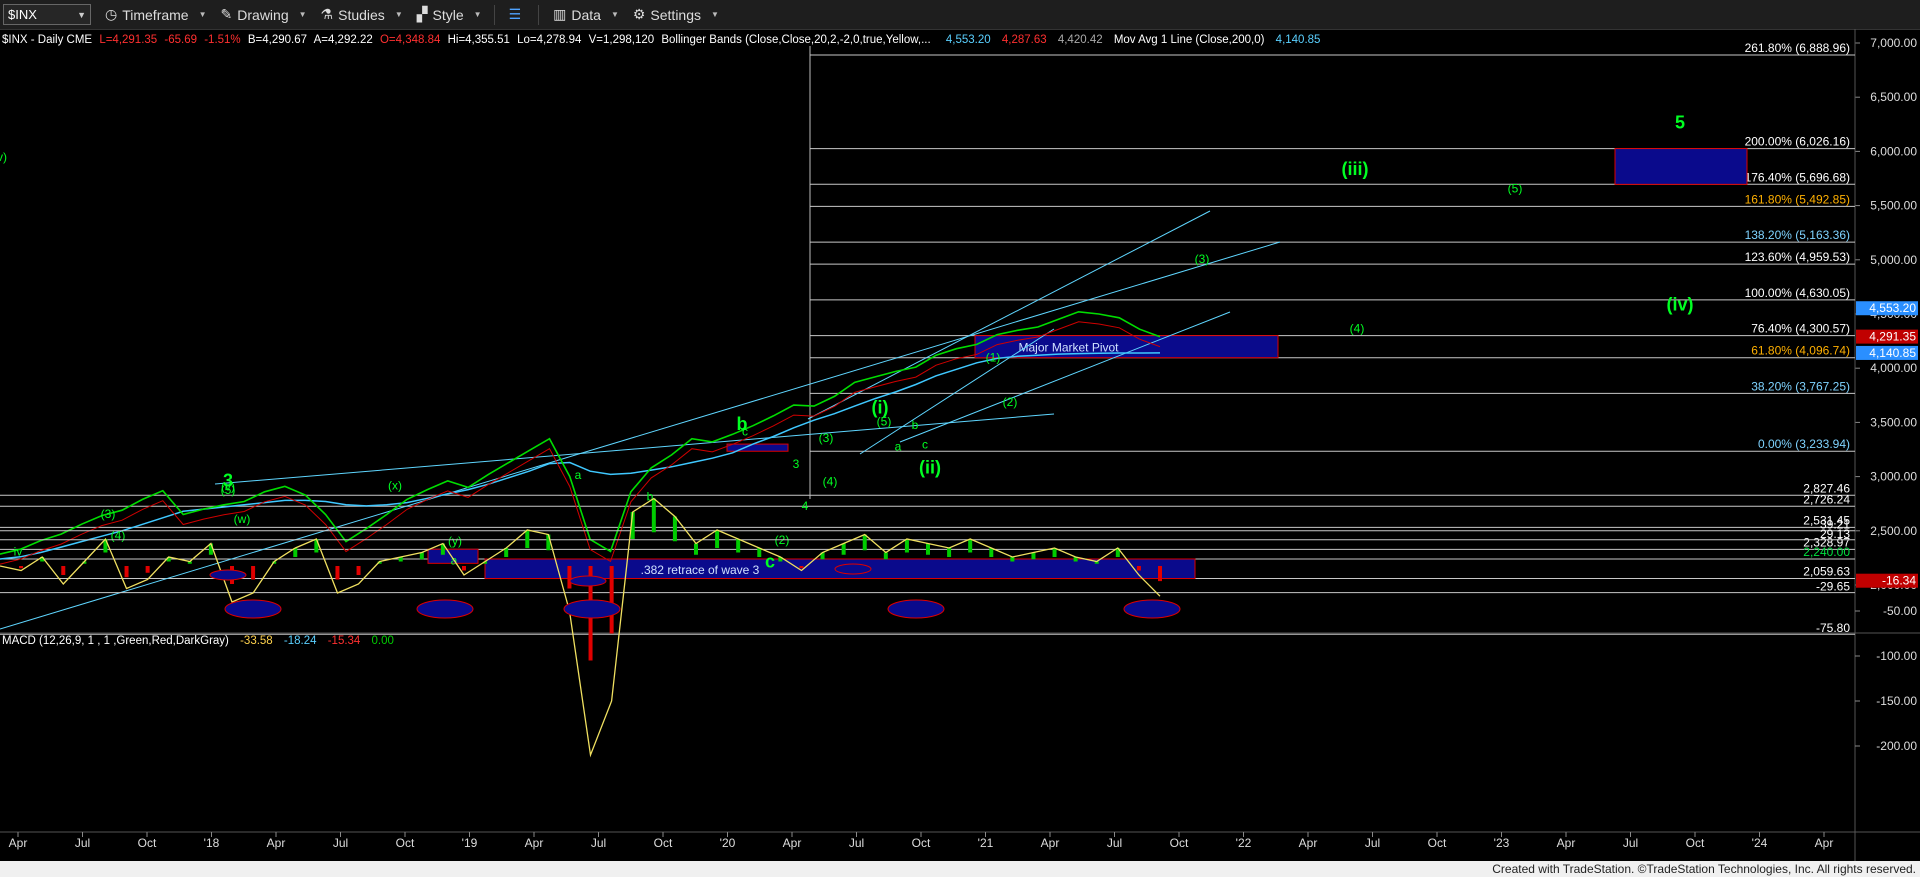 This screenshot has height=877, width=1920. I want to click on clock-icon: ◷, so click(111, 14).